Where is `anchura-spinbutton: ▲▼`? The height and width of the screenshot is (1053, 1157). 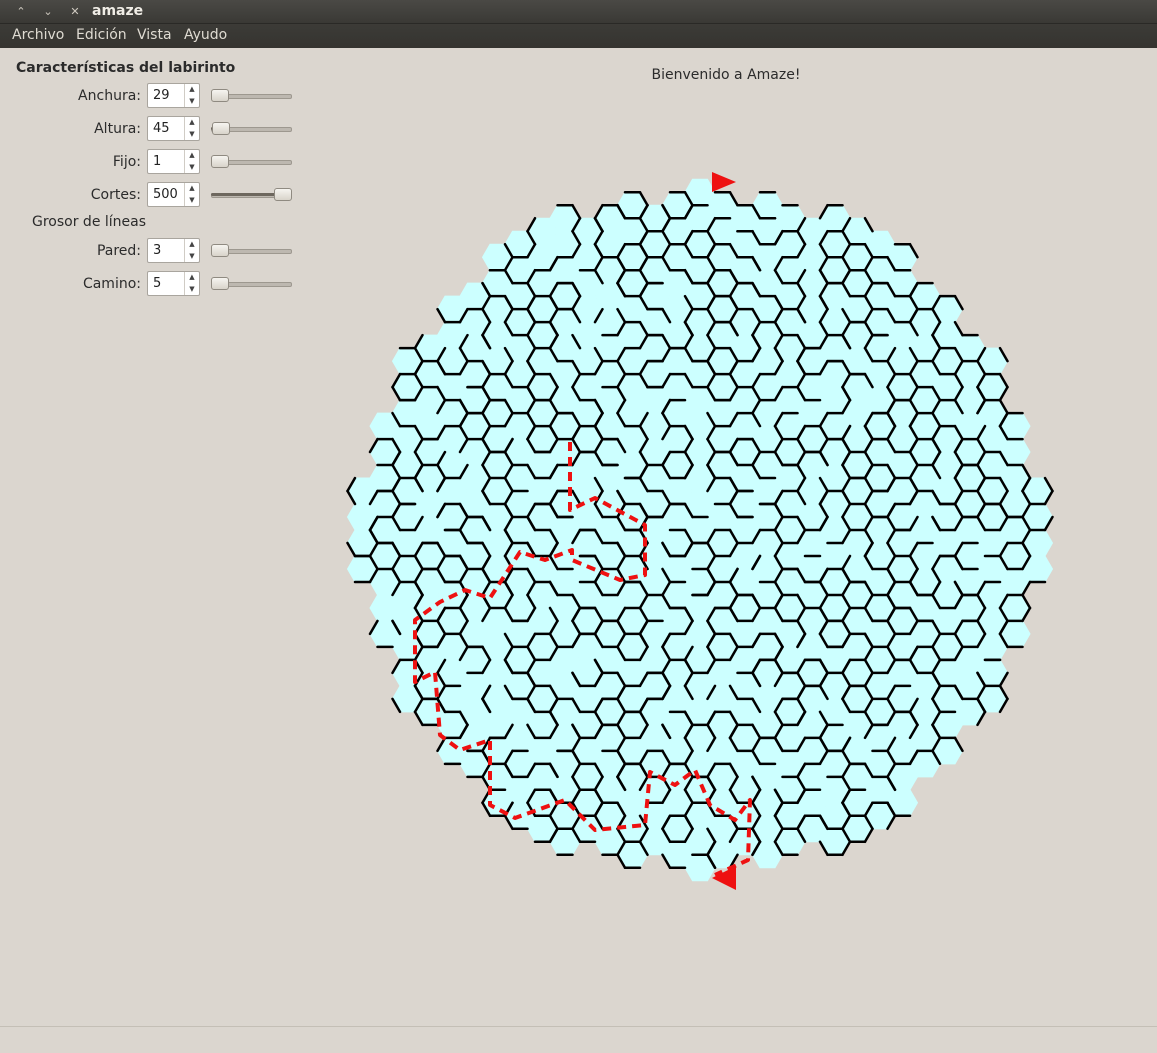
anchura-spinbutton: ▲▼ is located at coordinates (173, 95).